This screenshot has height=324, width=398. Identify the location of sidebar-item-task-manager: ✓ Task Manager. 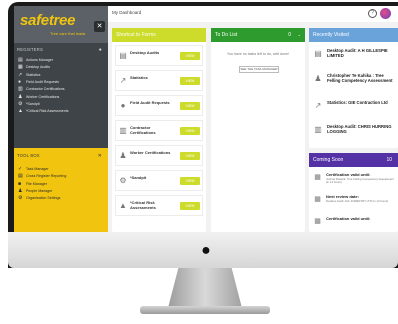
(61, 169).